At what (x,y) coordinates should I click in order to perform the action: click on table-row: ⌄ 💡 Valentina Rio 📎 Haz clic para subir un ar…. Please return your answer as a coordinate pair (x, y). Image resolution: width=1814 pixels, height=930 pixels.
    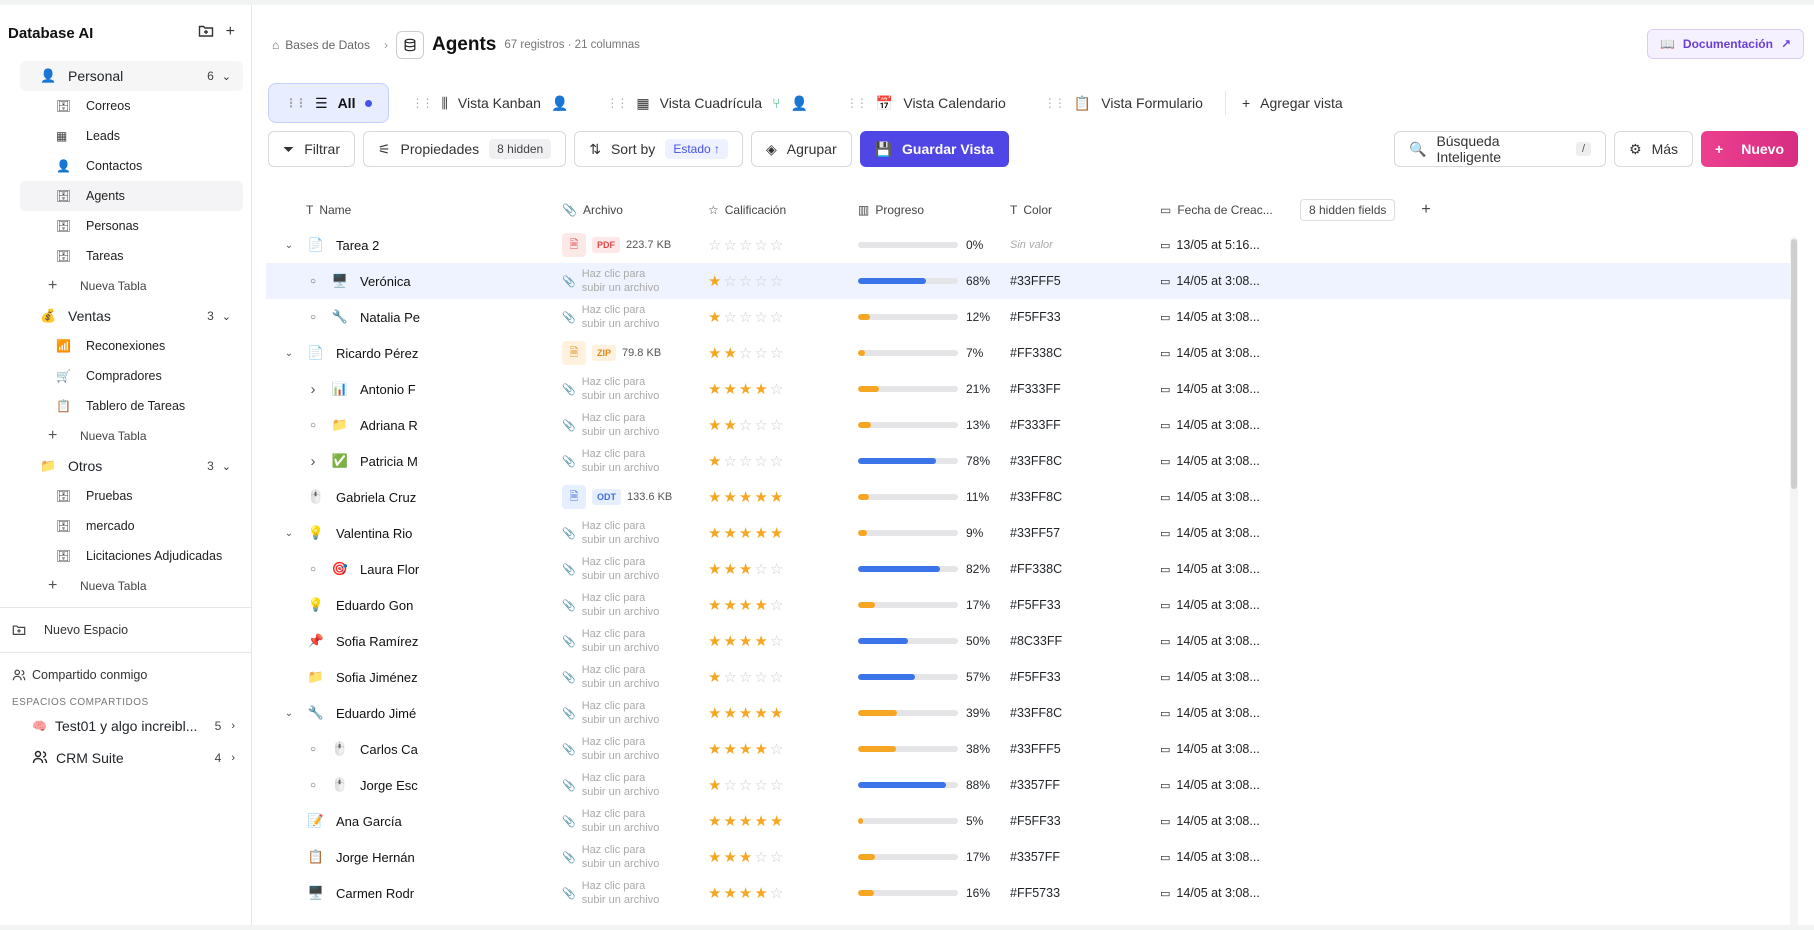
    Looking at the image, I should click on (1028, 533).